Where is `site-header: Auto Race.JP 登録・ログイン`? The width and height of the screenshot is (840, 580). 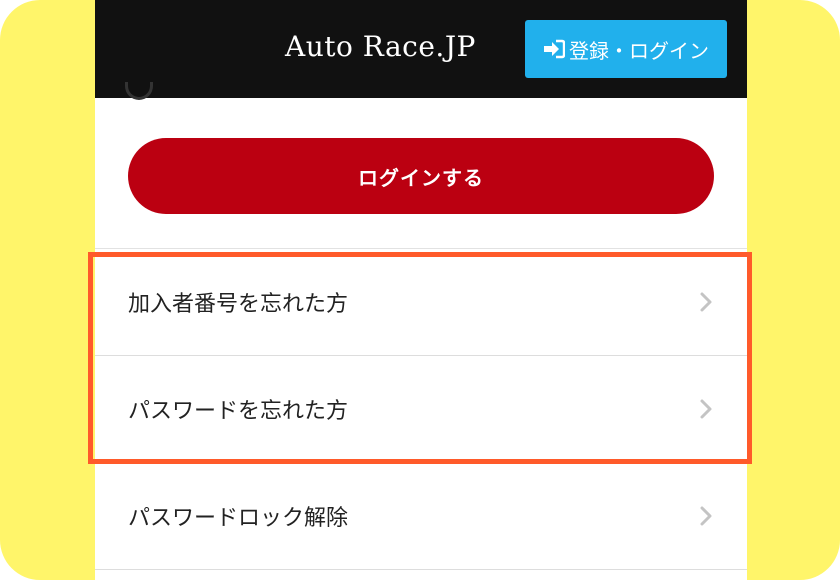 site-header: Auto Race.JP 登録・ログイン is located at coordinates (421, 49).